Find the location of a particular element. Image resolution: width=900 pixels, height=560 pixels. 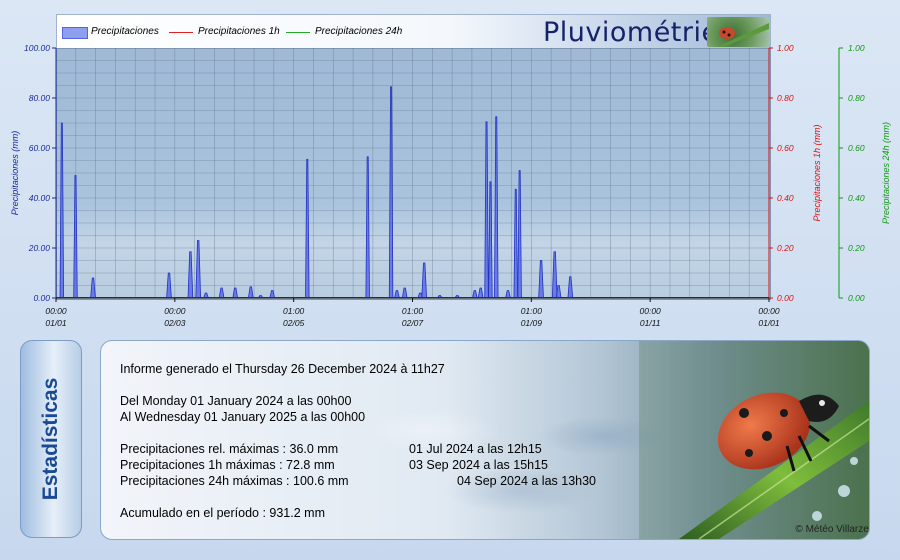

y-right1-tick-label: 0.00 is located at coordinates (785, 298).